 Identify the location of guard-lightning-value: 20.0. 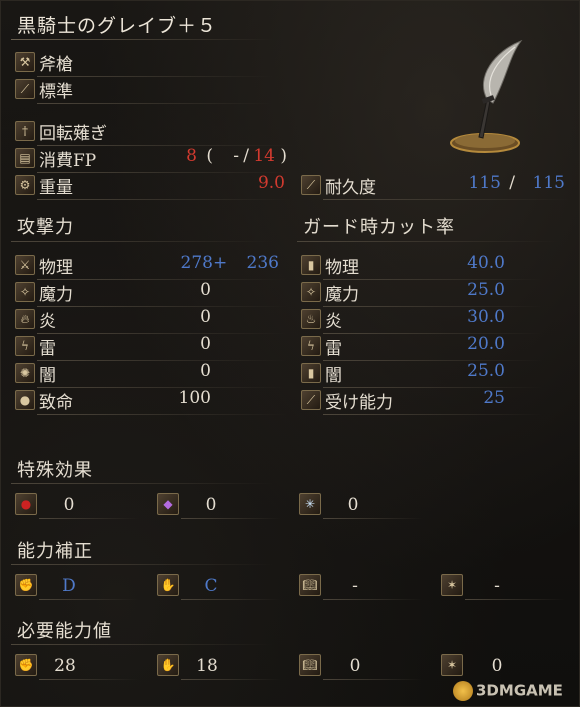
(486, 344).